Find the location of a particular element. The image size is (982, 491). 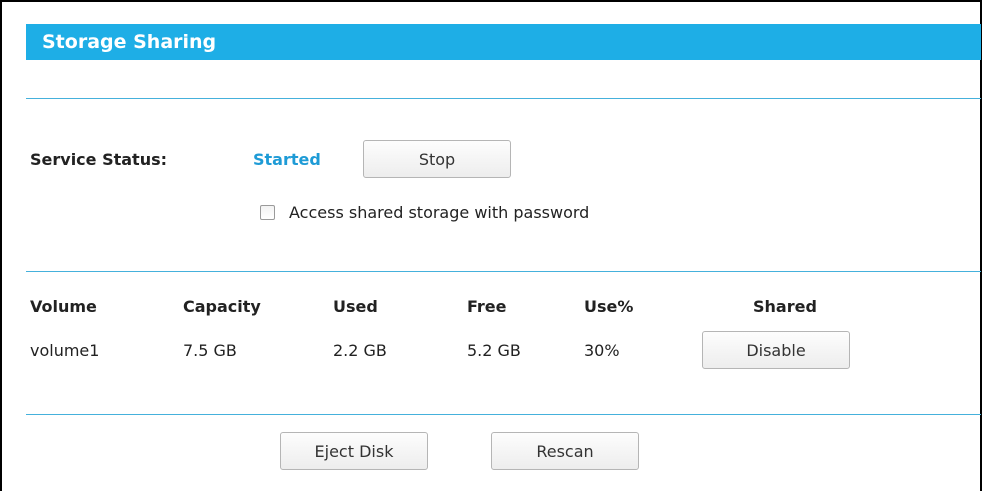

rescan-button: Rescan is located at coordinates (565, 451).